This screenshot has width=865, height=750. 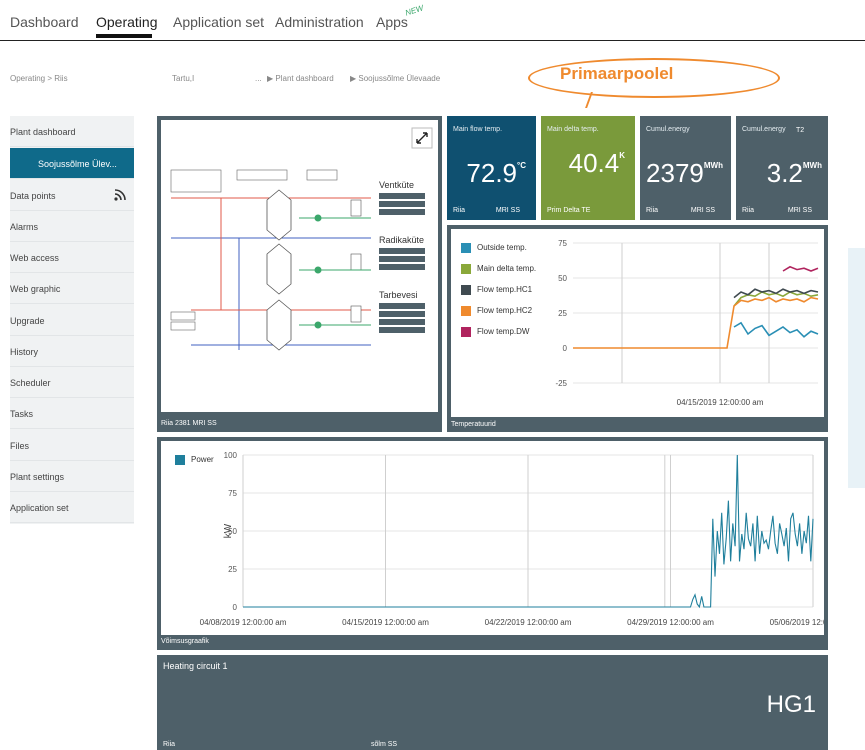 I want to click on series-line-flow-temp-hc2, so click(x=696, y=322).